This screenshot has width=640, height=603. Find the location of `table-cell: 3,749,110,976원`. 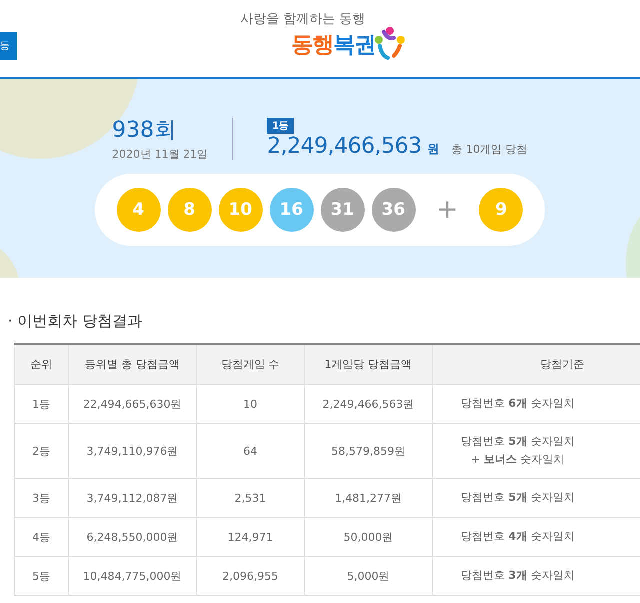

table-cell: 3,749,110,976원 is located at coordinates (132, 451).